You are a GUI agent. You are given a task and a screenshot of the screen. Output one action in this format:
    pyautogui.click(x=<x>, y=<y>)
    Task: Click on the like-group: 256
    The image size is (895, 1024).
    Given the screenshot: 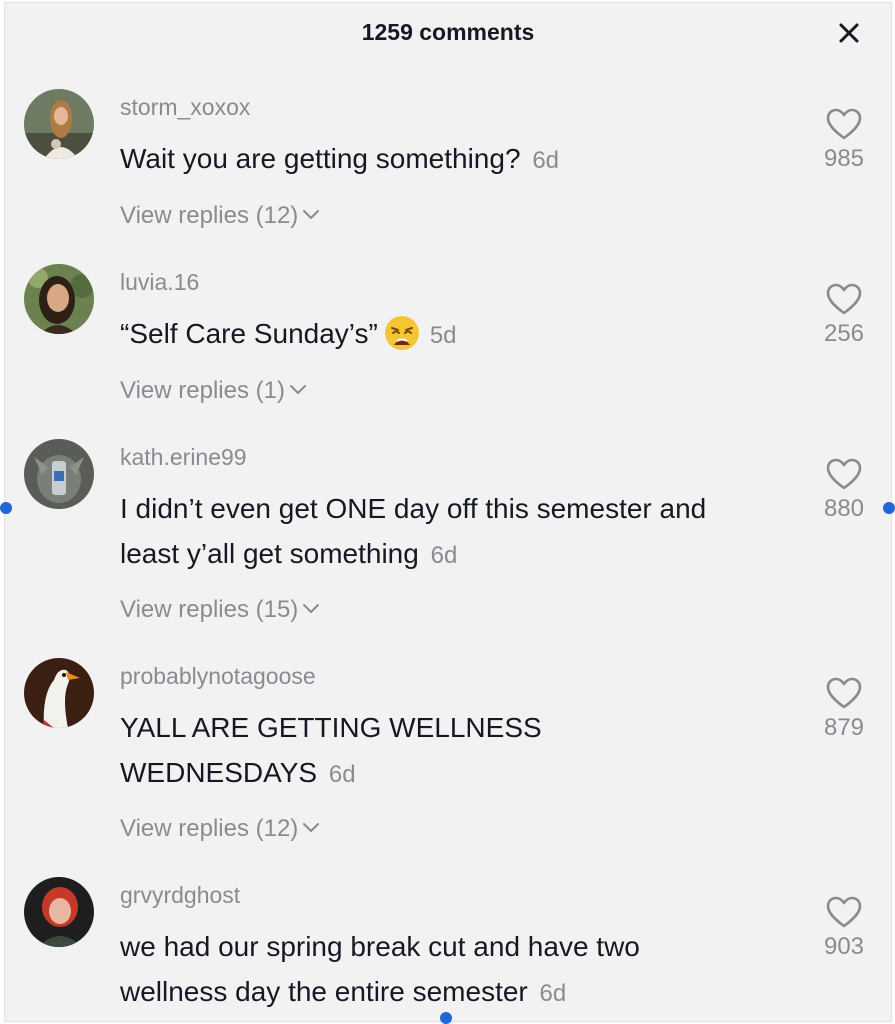 What is the action you would take?
    pyautogui.click(x=844, y=315)
    